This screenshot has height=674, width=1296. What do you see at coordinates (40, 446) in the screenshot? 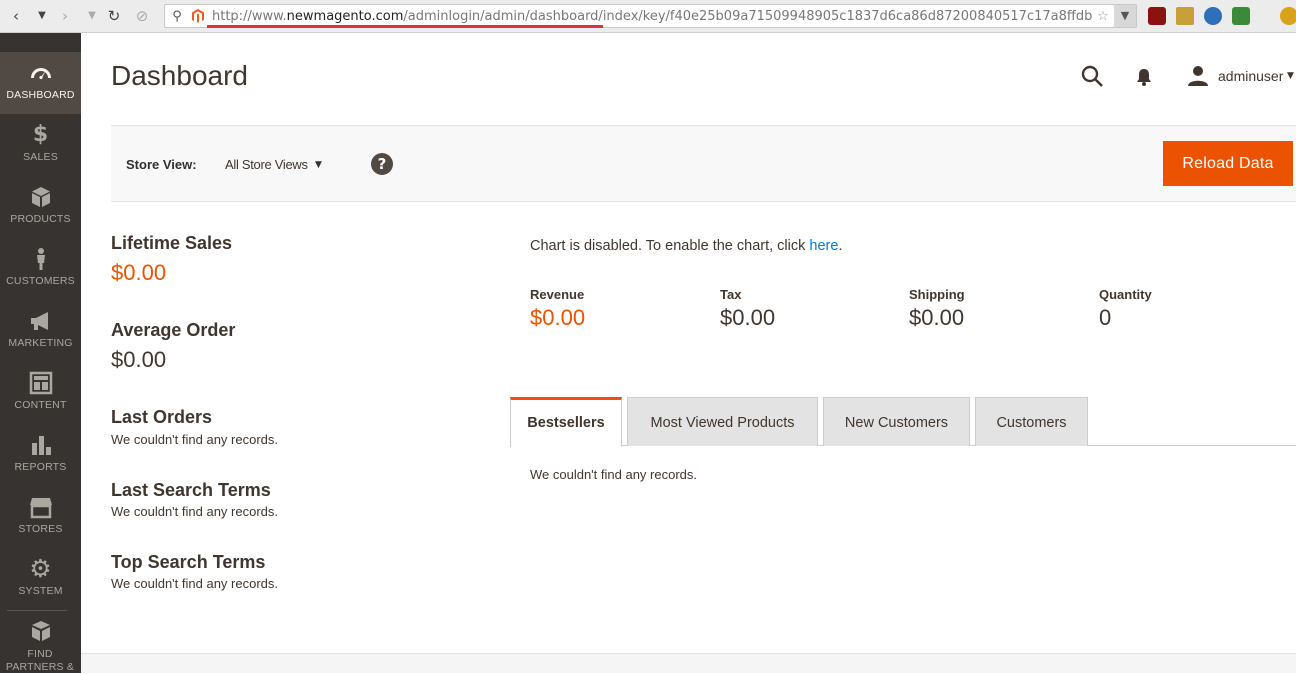
I see `bar-chart-icon` at bounding box center [40, 446].